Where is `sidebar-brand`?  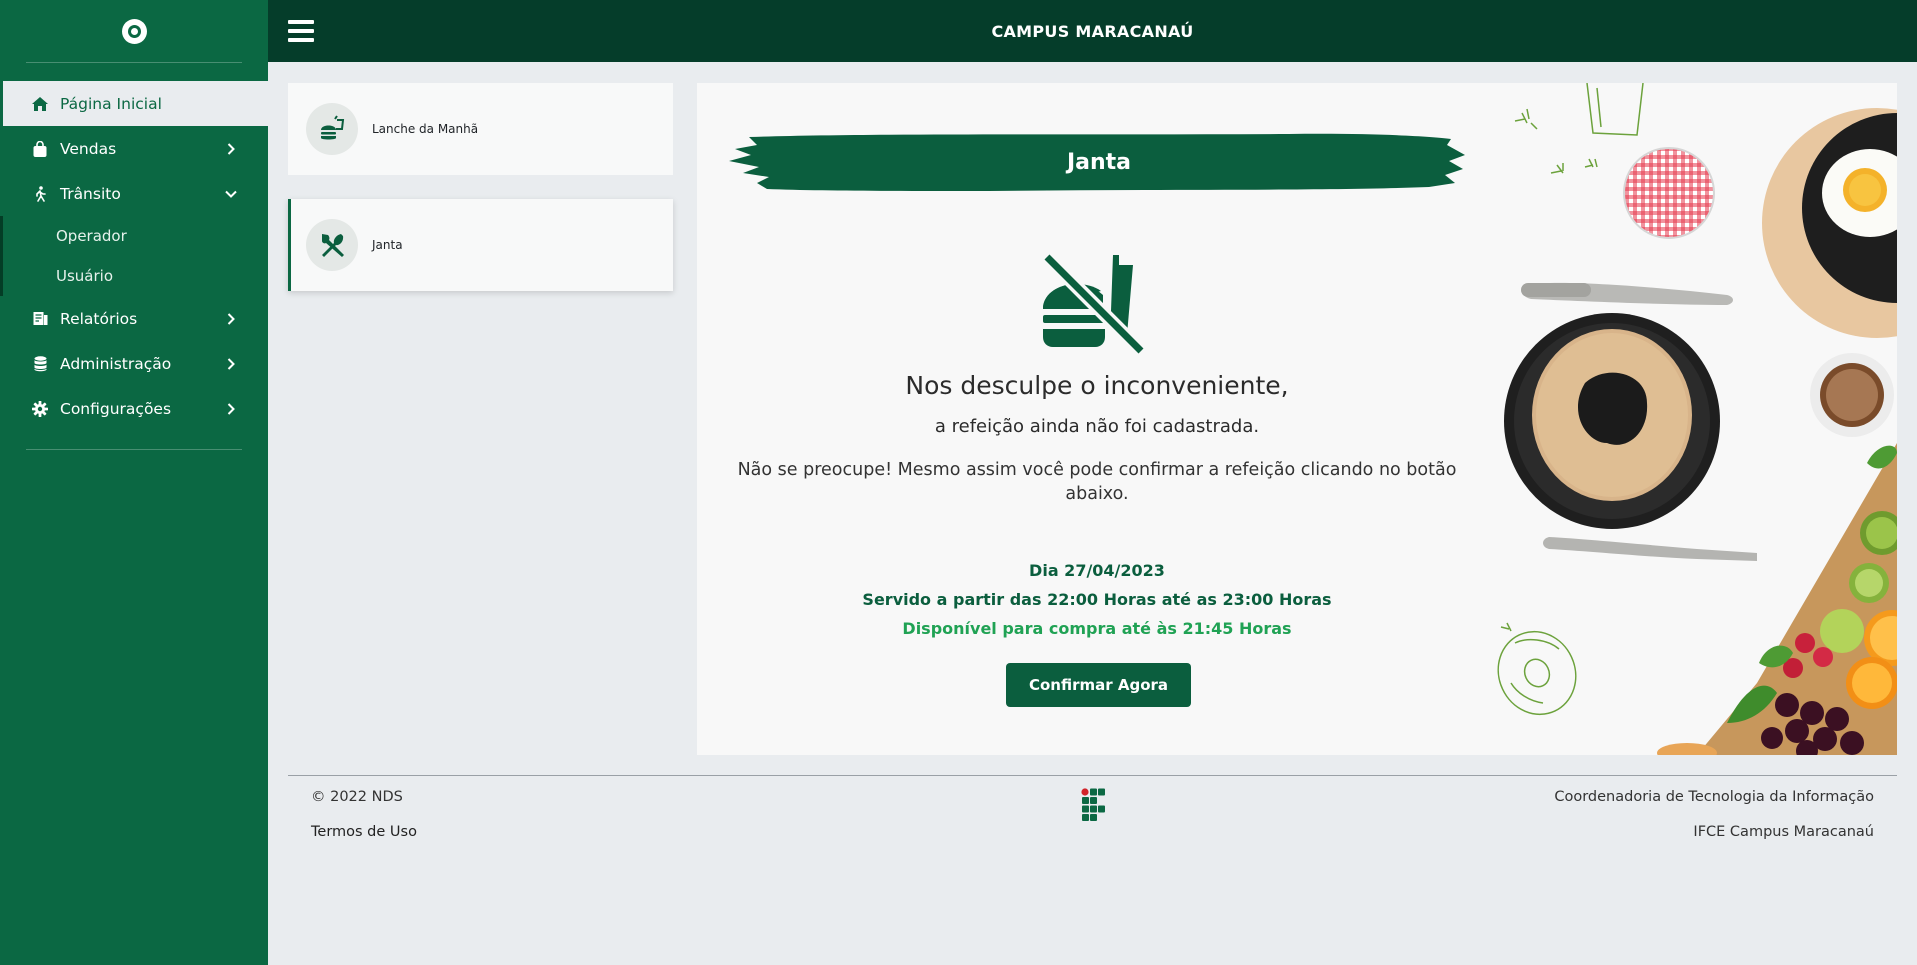 sidebar-brand is located at coordinates (134, 31).